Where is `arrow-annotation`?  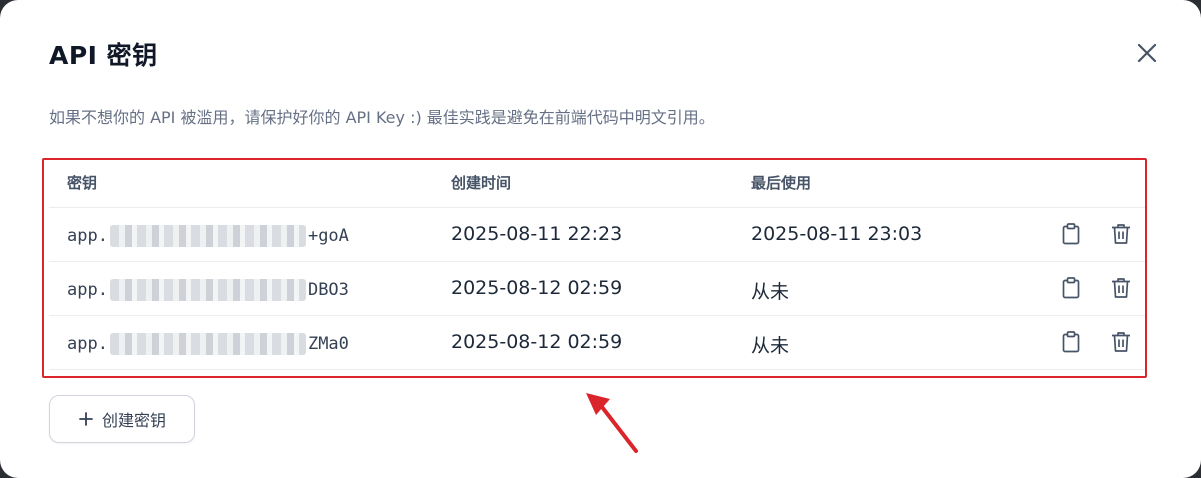 arrow-annotation is located at coordinates (612, 423).